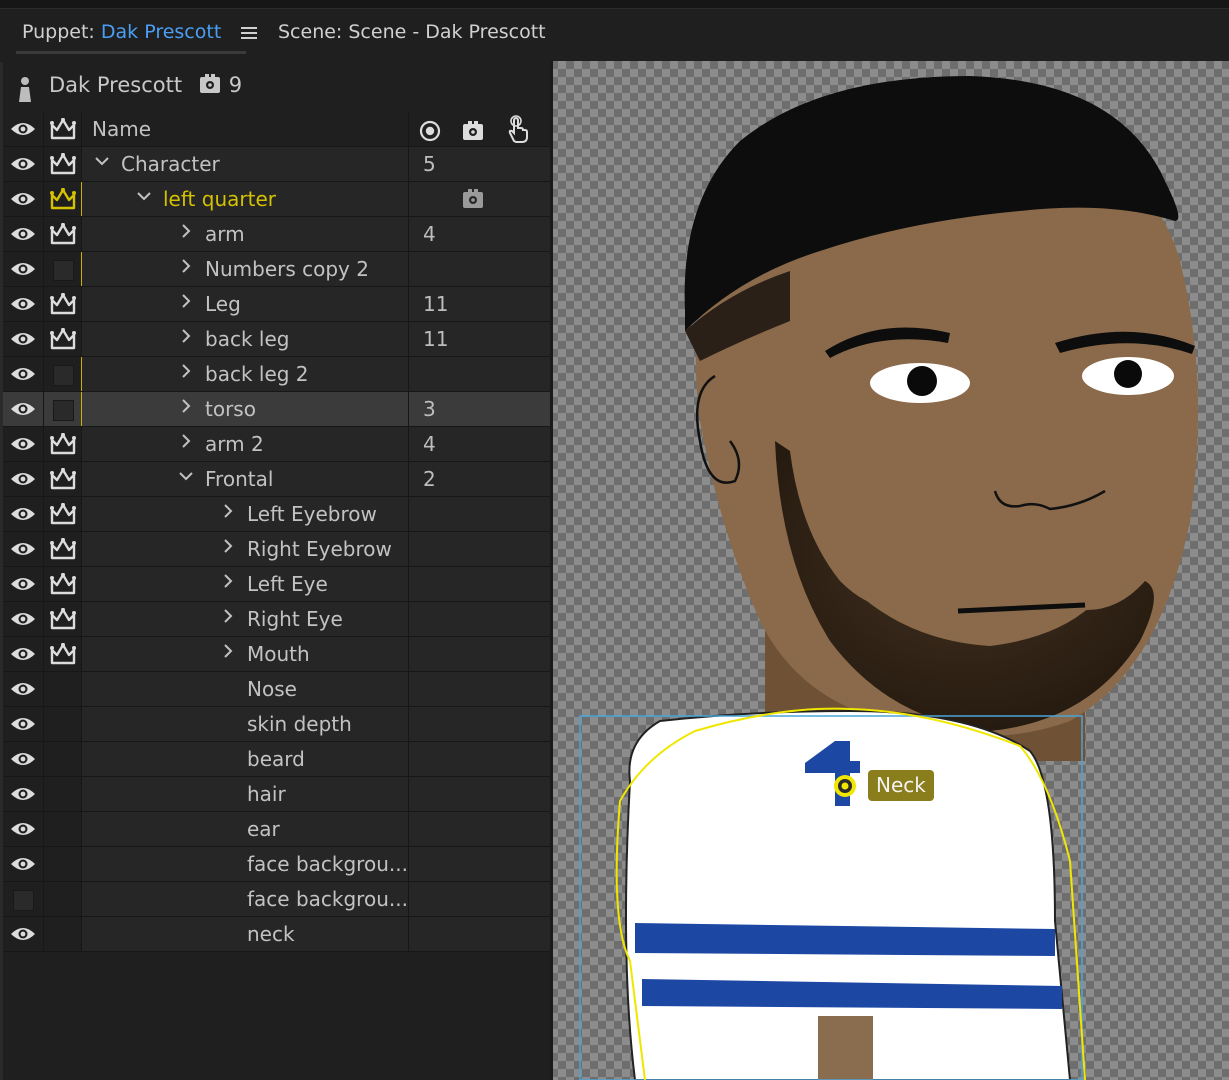 The height and width of the screenshot is (1080, 1229). I want to click on layer-row: Left Eyebrow, so click(276, 514).